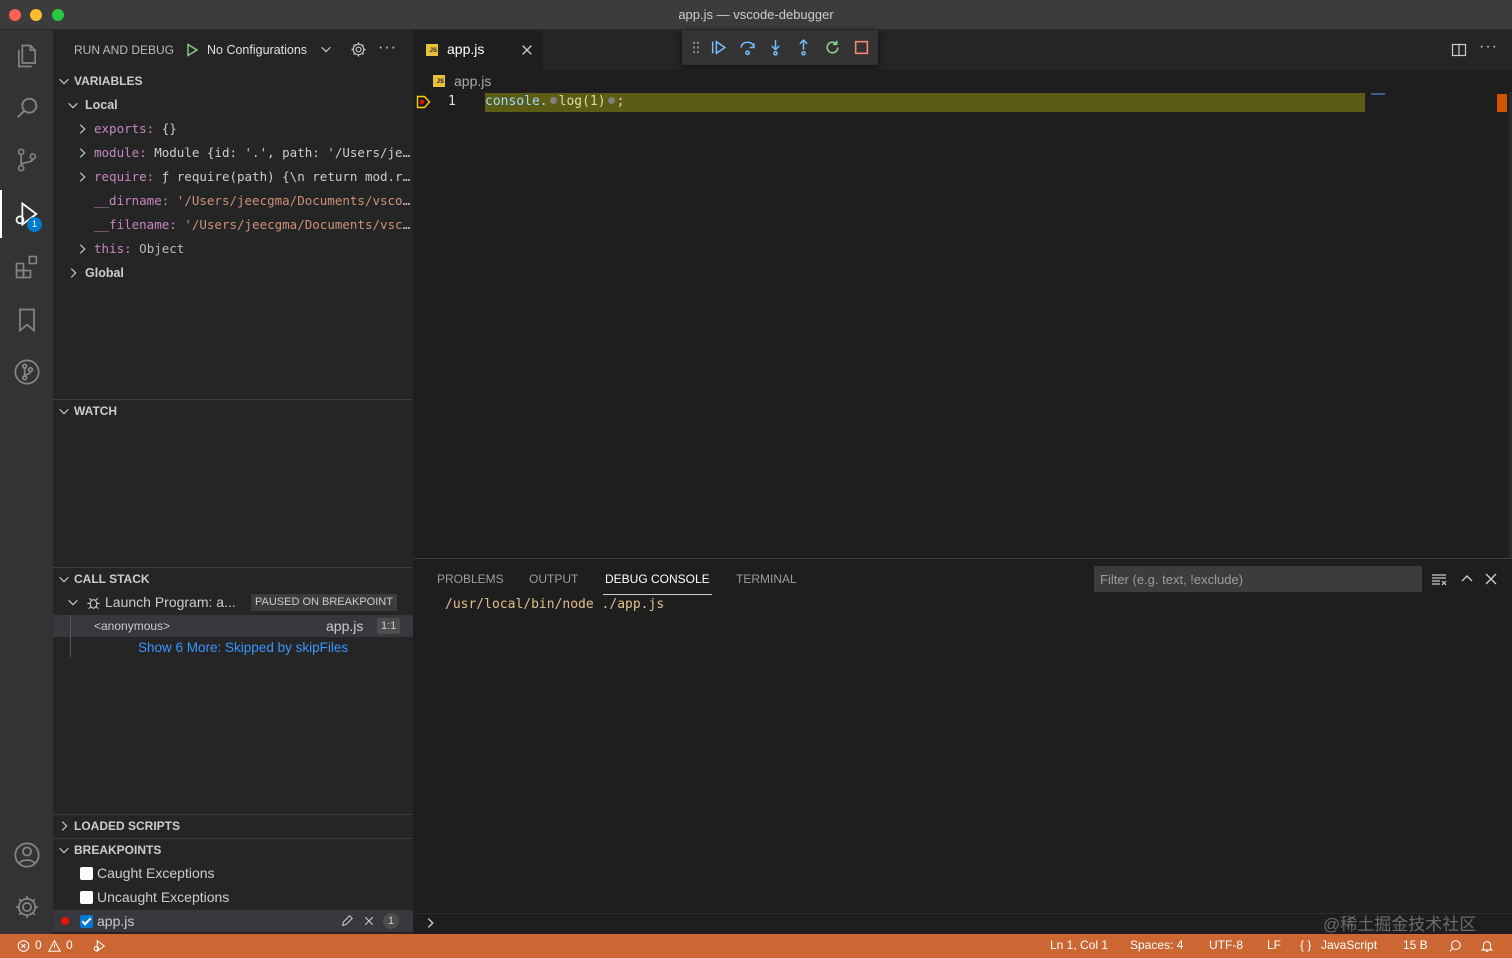 Image resolution: width=1512 pixels, height=958 pixels. Describe the element at coordinates (387, 48) in the screenshot. I see `more-actions-icon: ···` at that location.